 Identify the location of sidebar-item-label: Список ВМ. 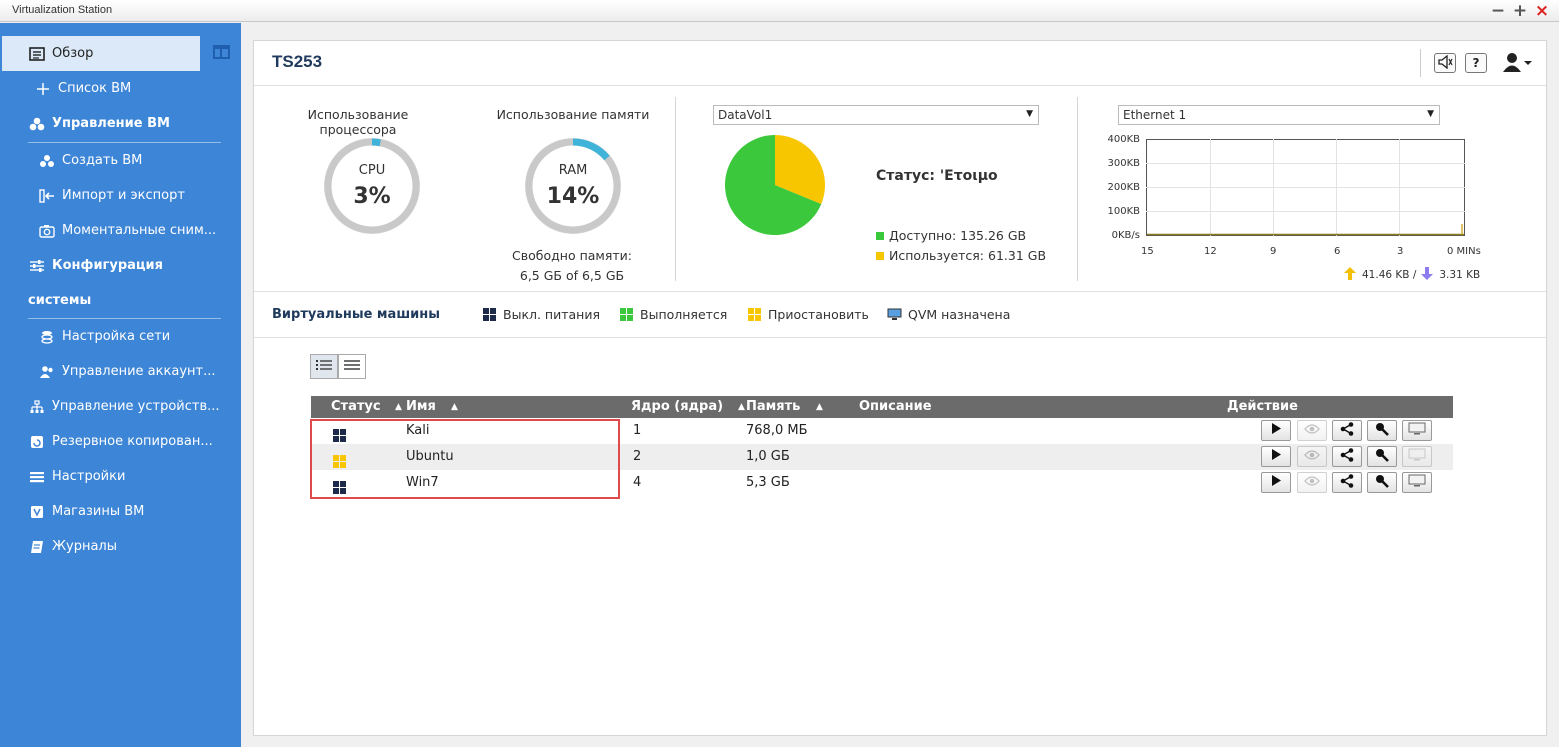
(95, 88).